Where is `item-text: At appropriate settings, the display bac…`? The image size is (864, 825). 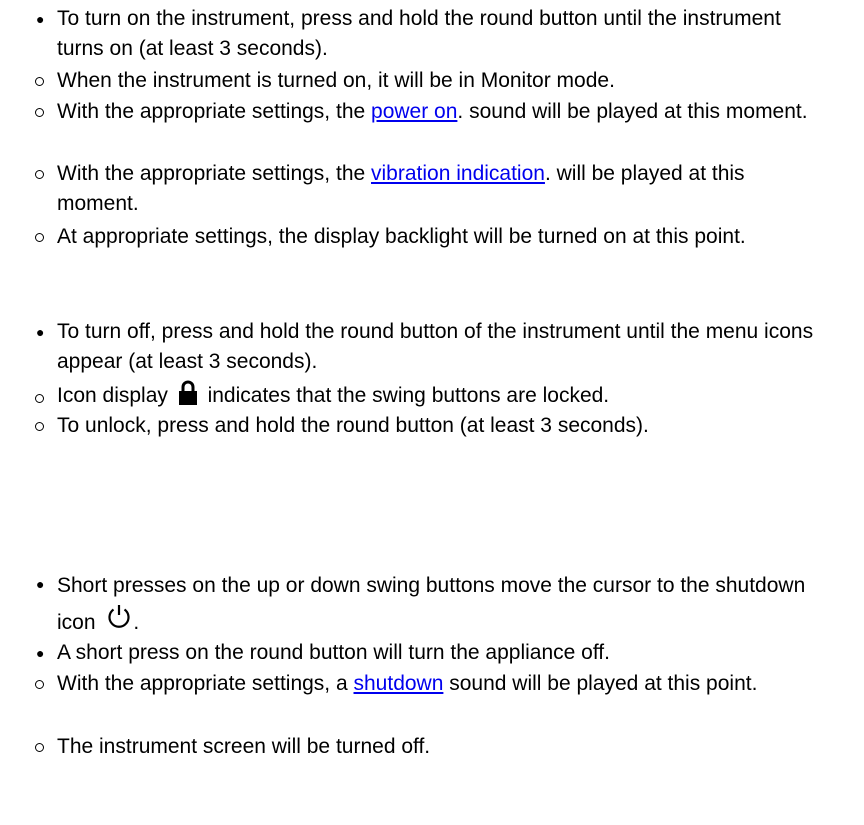
item-text: At appropriate settings, the display bac… is located at coordinates (401, 236).